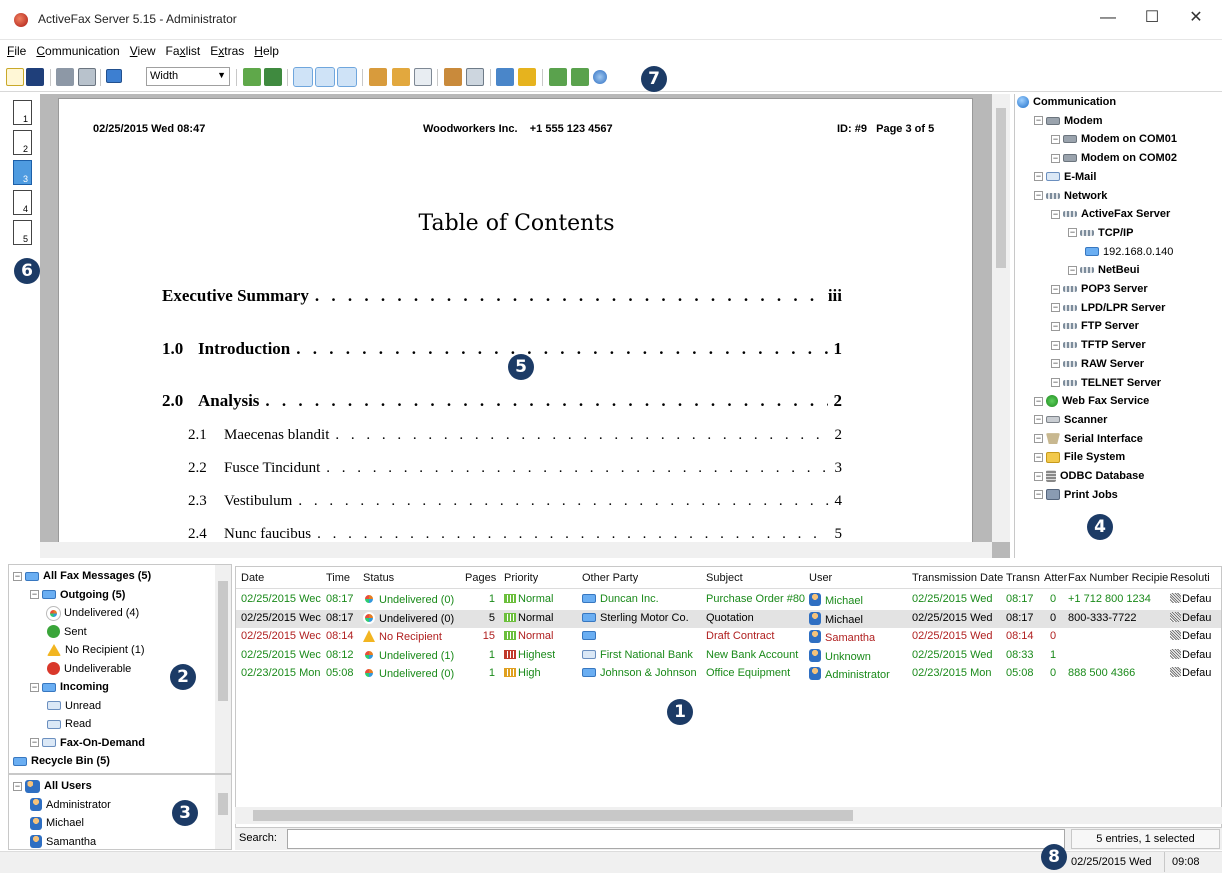 The image size is (1222, 873). Describe the element at coordinates (676, 839) in the screenshot. I see `search-input` at that location.